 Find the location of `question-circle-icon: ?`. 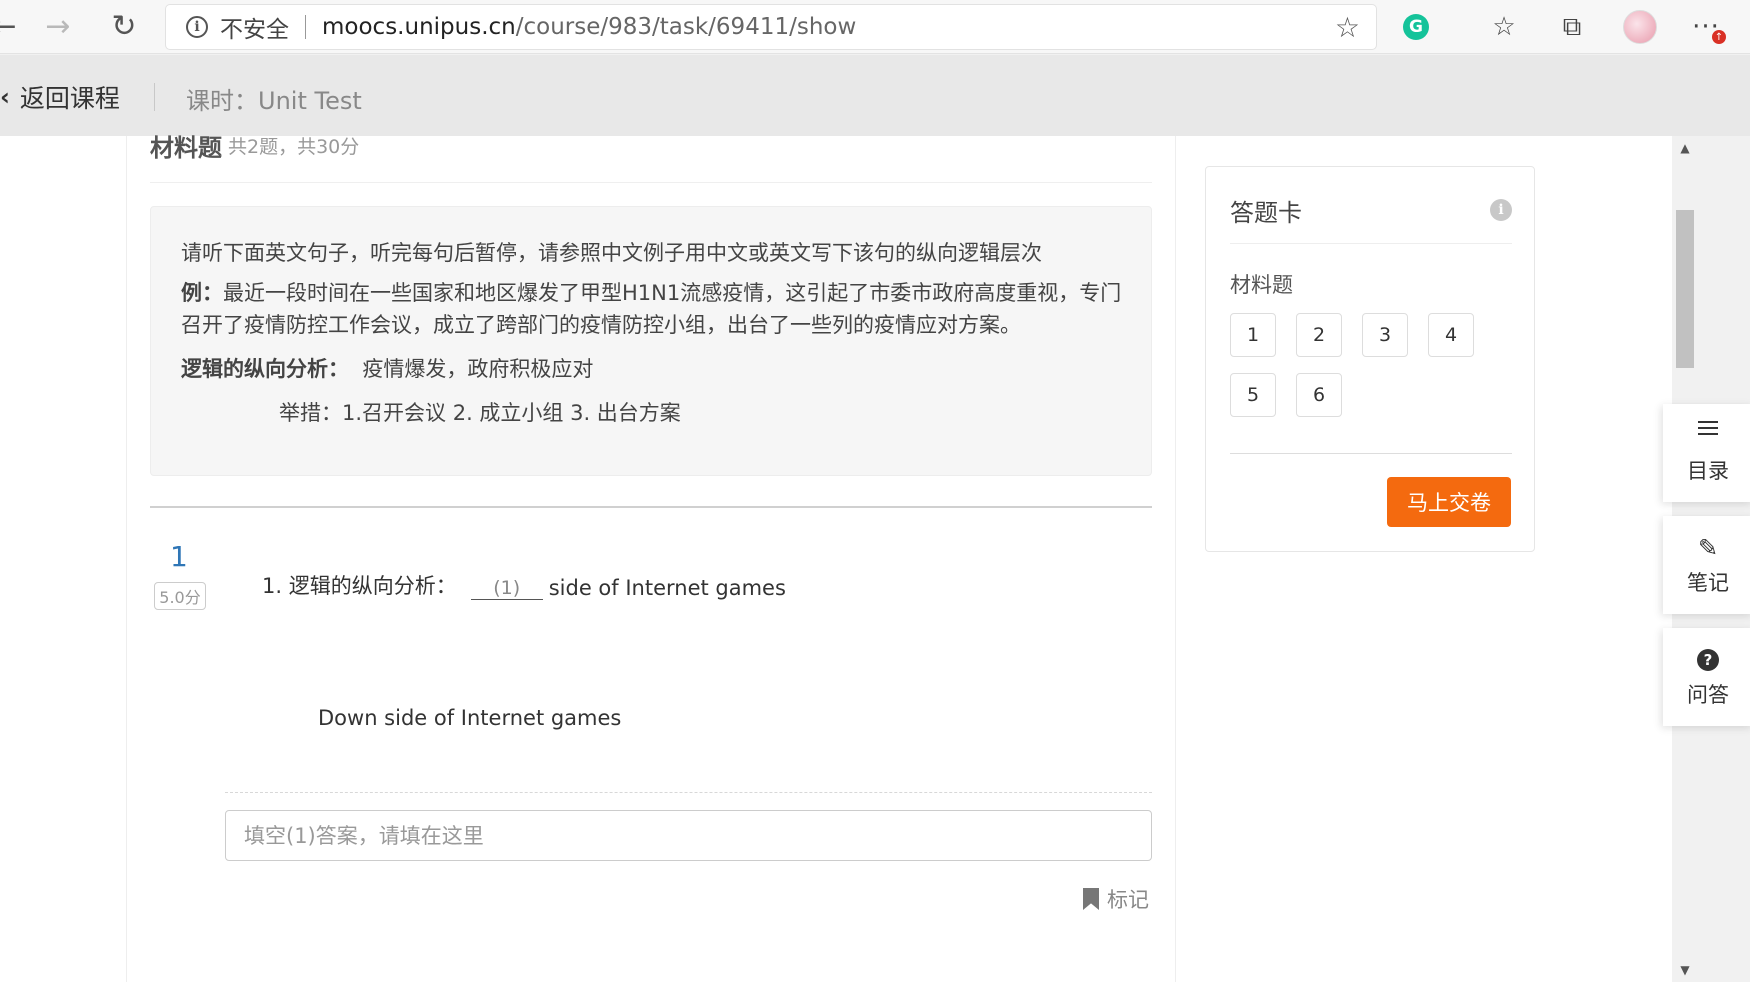

question-circle-icon: ? is located at coordinates (1708, 660).